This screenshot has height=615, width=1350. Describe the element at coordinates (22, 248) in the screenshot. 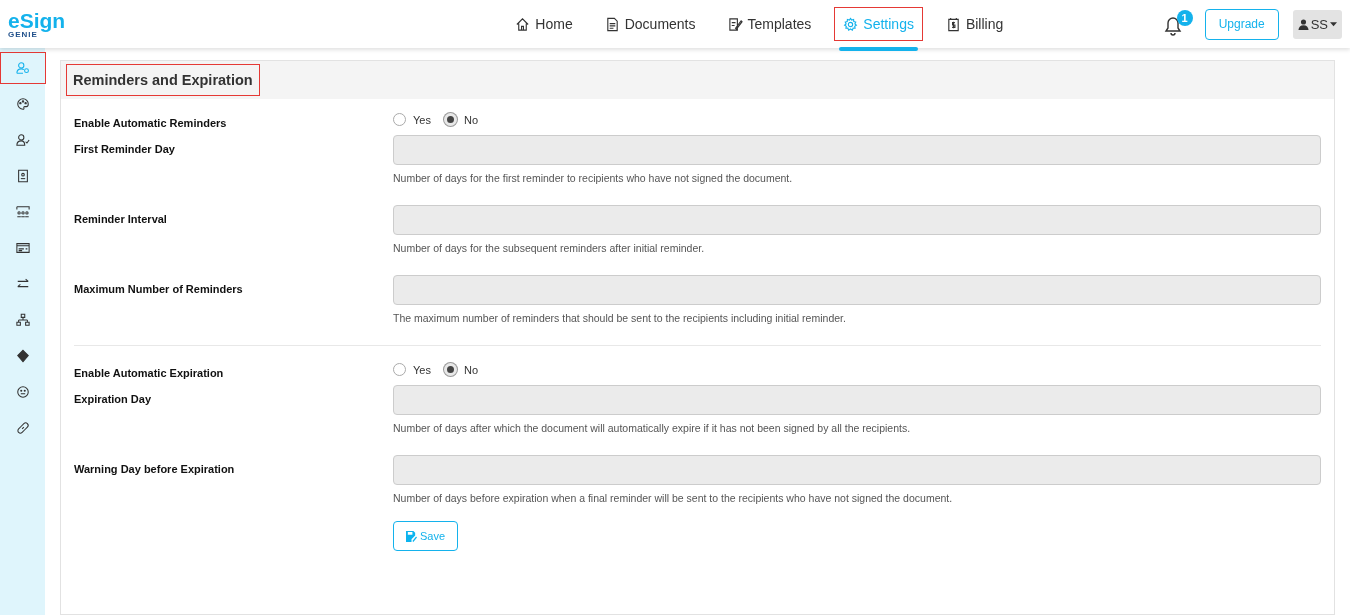

I see `card-icon` at that location.